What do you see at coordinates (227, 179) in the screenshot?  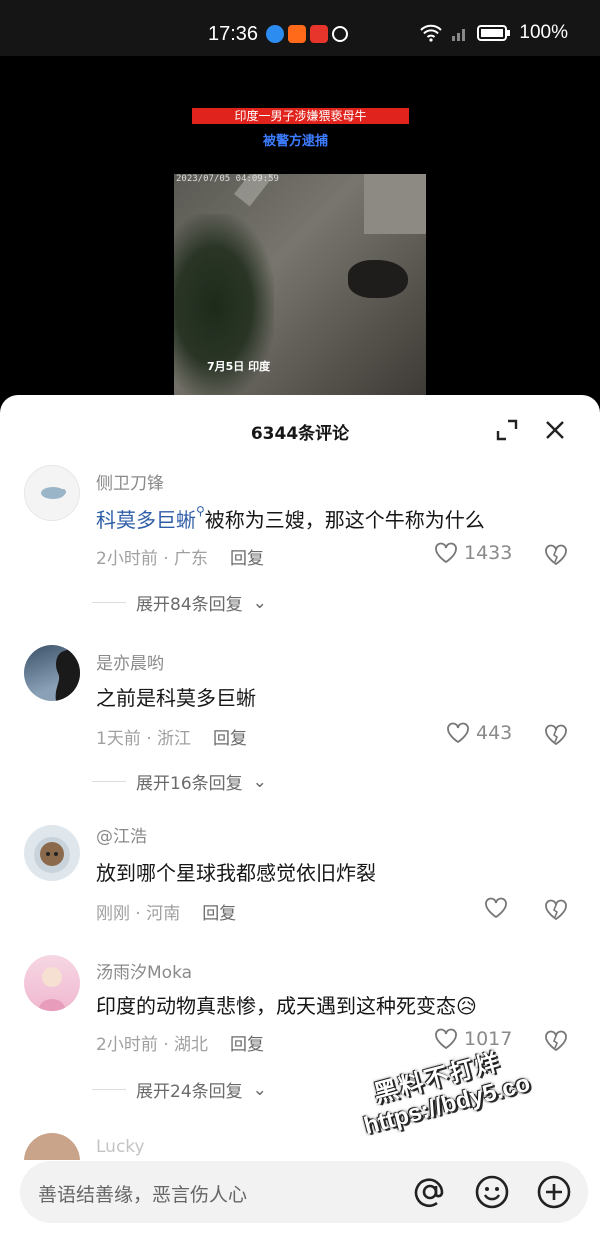 I see `video-timestamp: 2023/07/05 04:09:59` at bounding box center [227, 179].